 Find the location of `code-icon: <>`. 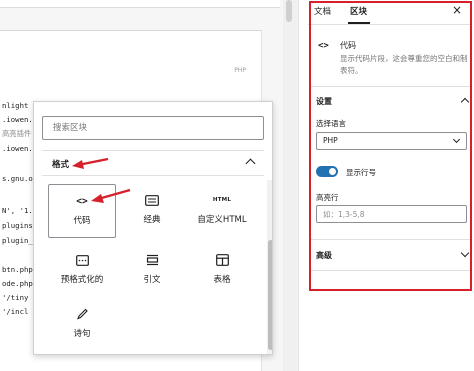

code-icon: <> is located at coordinates (82, 201).